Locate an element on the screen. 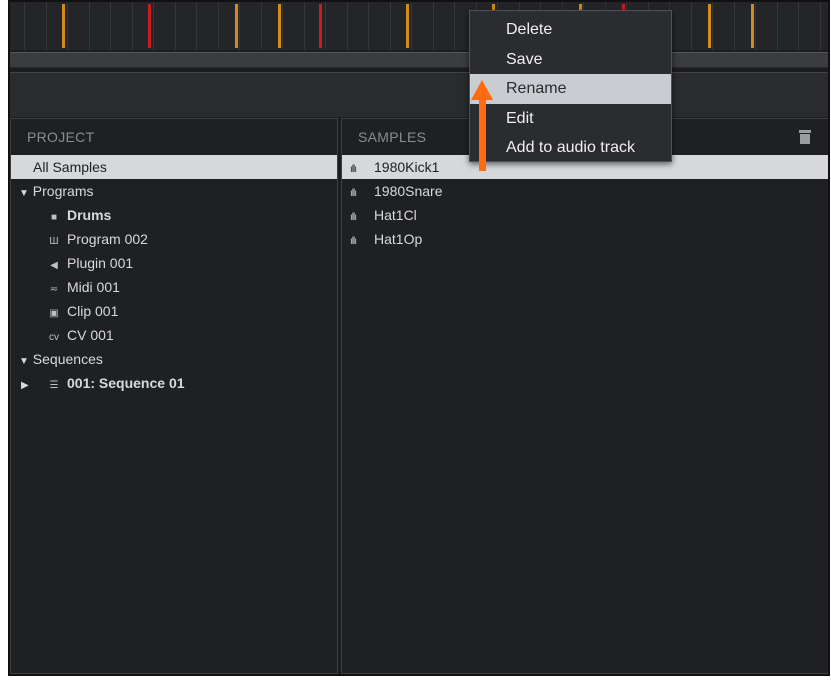  project-item-clip-001: ▣ Clip 001 is located at coordinates (174, 311).